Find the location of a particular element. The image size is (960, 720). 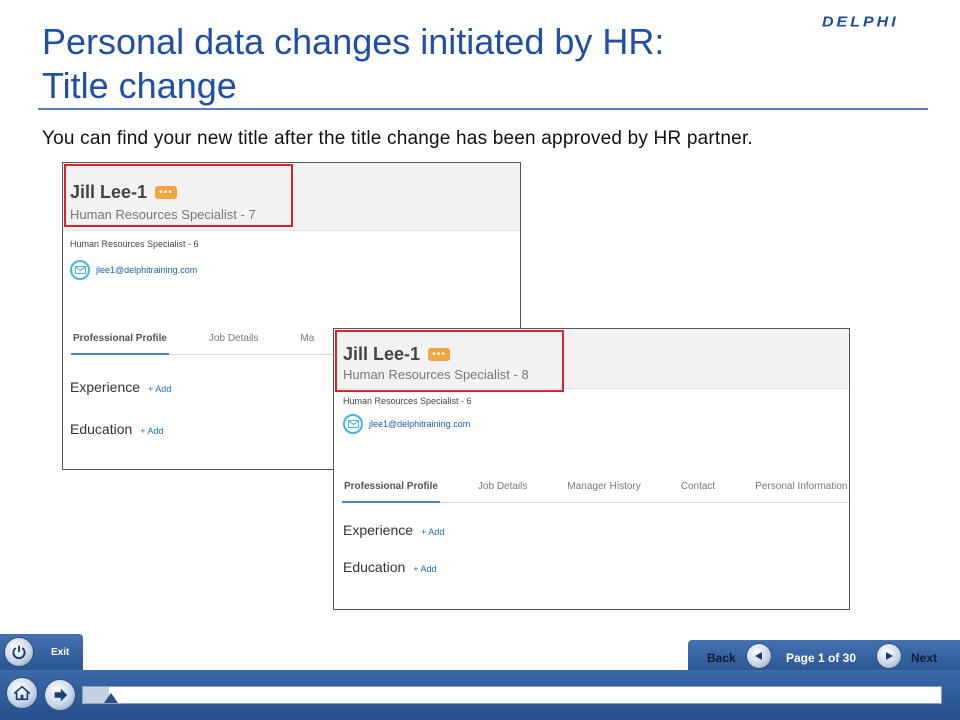

next-icon is located at coordinates (889, 656).